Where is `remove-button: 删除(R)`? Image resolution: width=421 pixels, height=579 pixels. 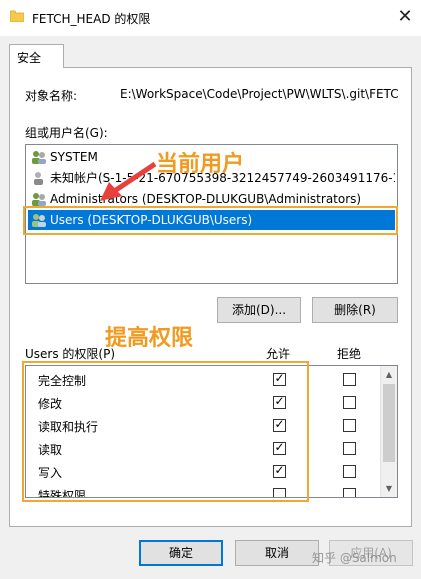
remove-button: 删除(R) is located at coordinates (355, 310).